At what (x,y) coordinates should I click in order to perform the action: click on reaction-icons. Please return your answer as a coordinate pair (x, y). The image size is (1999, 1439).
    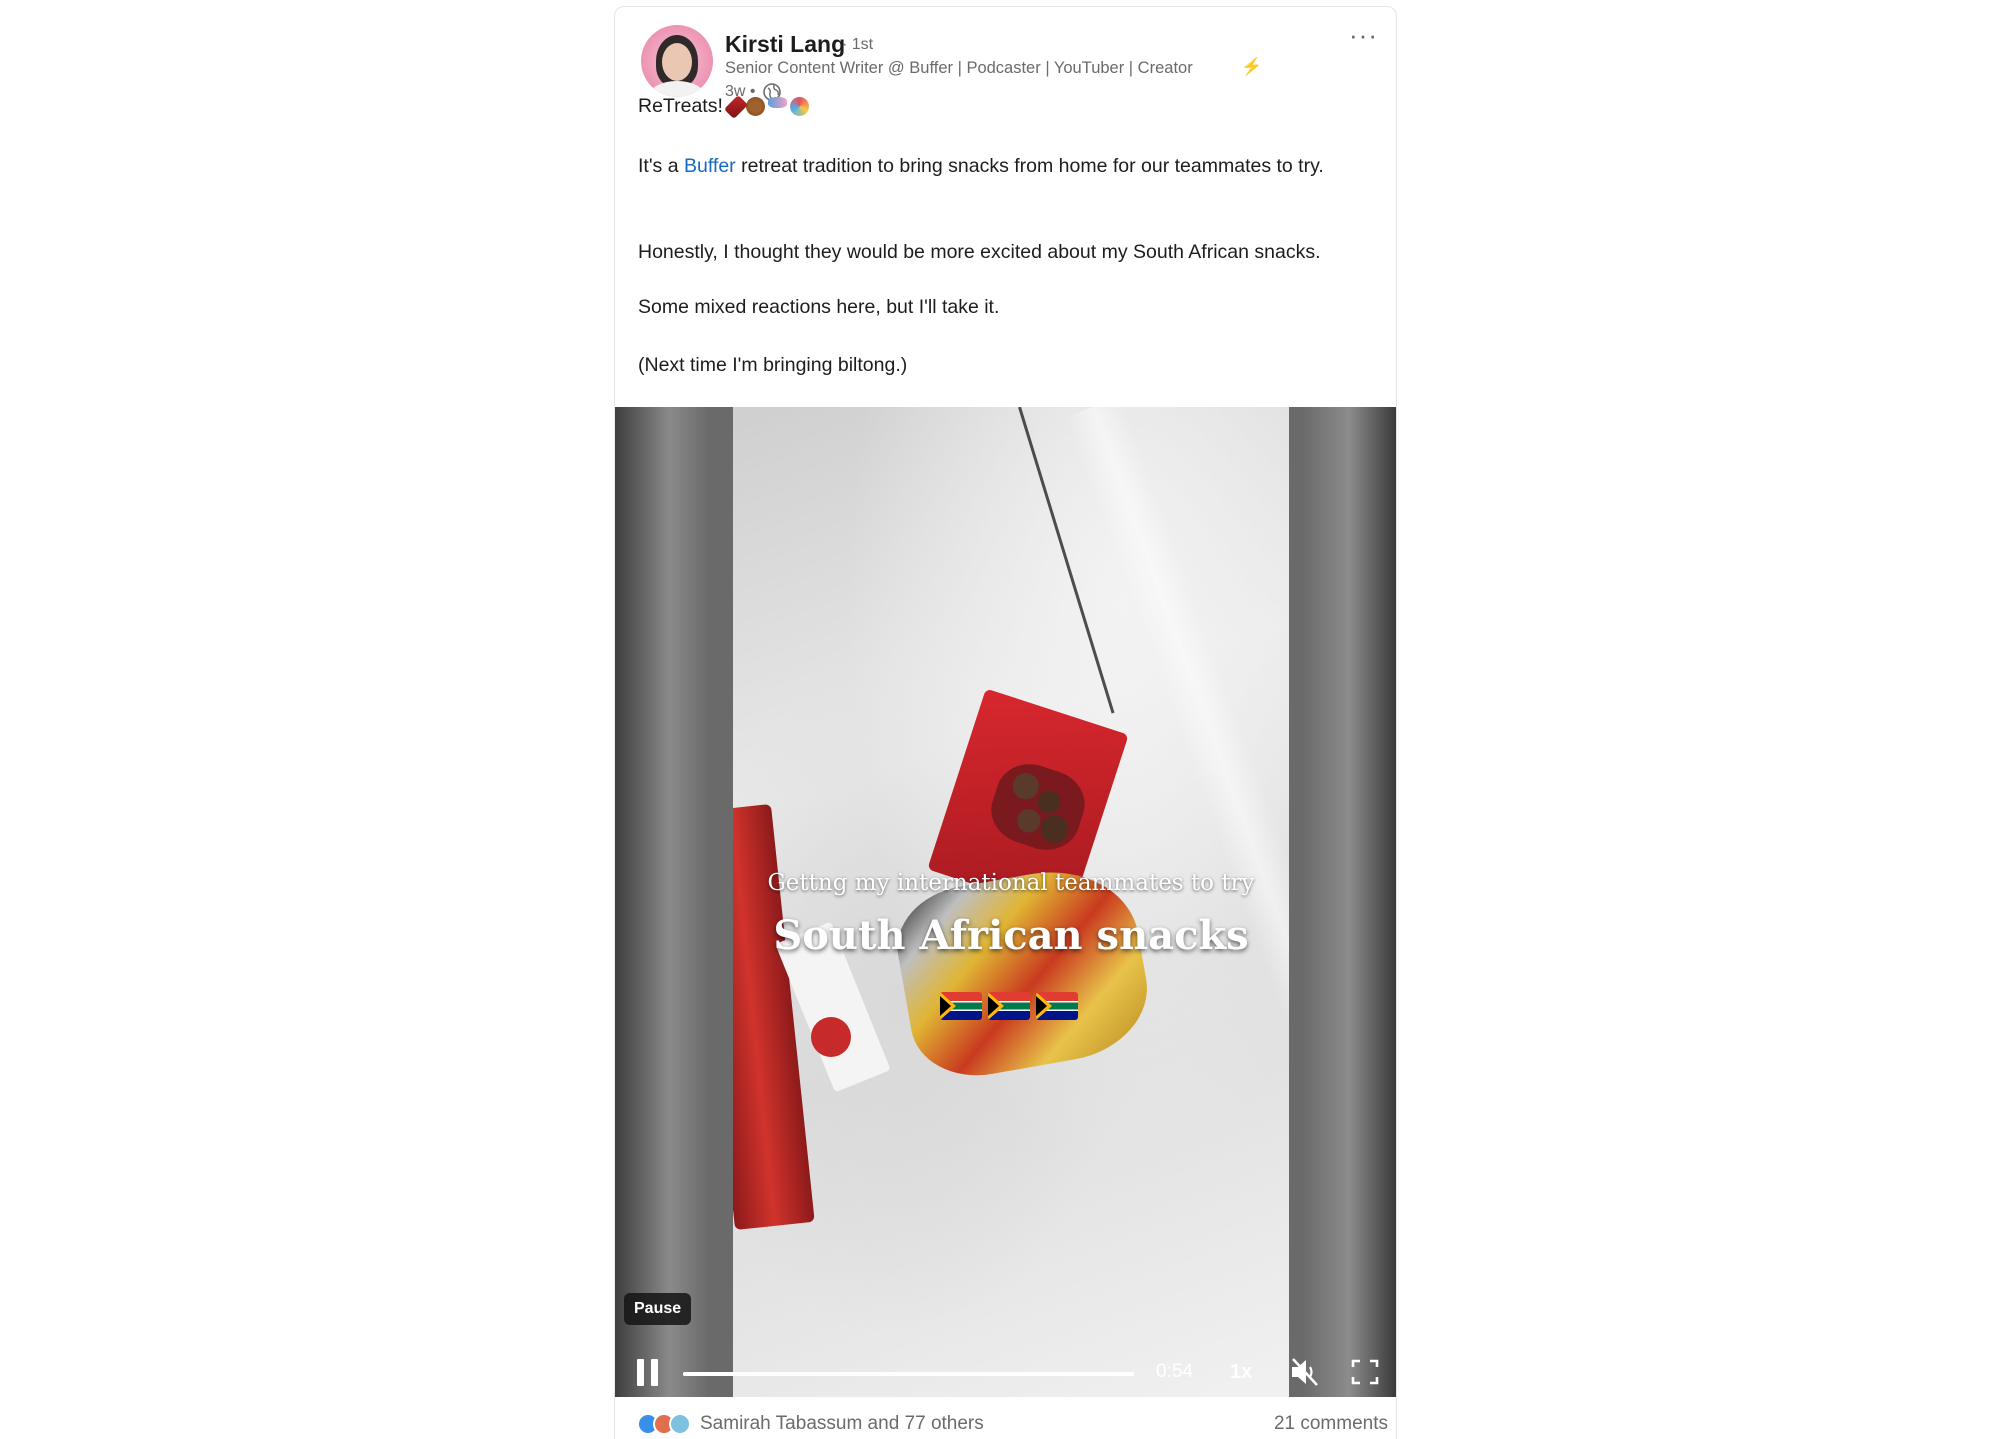
    Looking at the image, I should click on (664, 1424).